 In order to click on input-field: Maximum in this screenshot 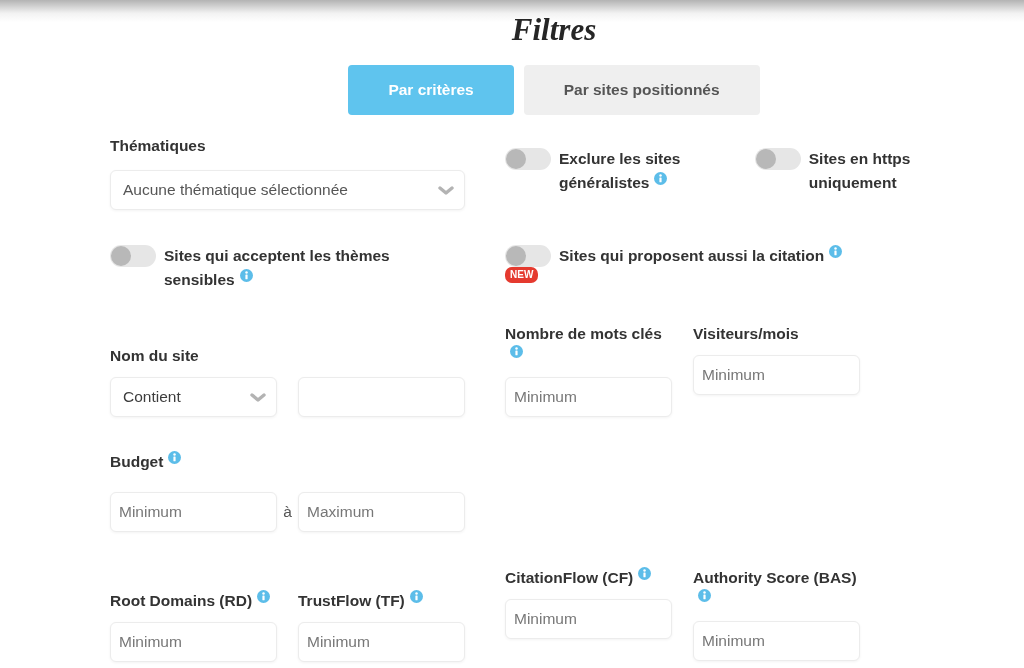, I will do `click(381, 512)`.